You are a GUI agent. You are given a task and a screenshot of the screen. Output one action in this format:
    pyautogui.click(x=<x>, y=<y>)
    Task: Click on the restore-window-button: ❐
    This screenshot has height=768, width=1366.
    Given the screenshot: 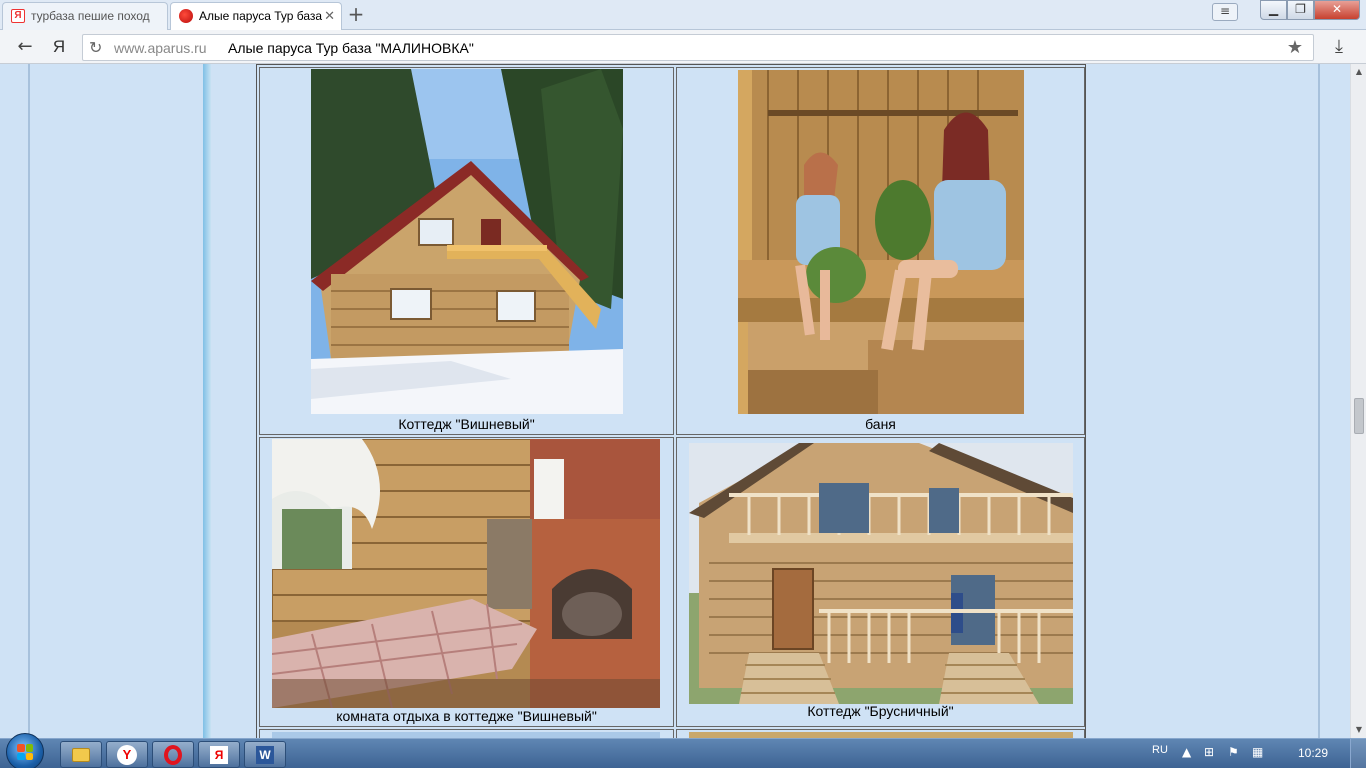 What is the action you would take?
    pyautogui.click(x=1300, y=10)
    